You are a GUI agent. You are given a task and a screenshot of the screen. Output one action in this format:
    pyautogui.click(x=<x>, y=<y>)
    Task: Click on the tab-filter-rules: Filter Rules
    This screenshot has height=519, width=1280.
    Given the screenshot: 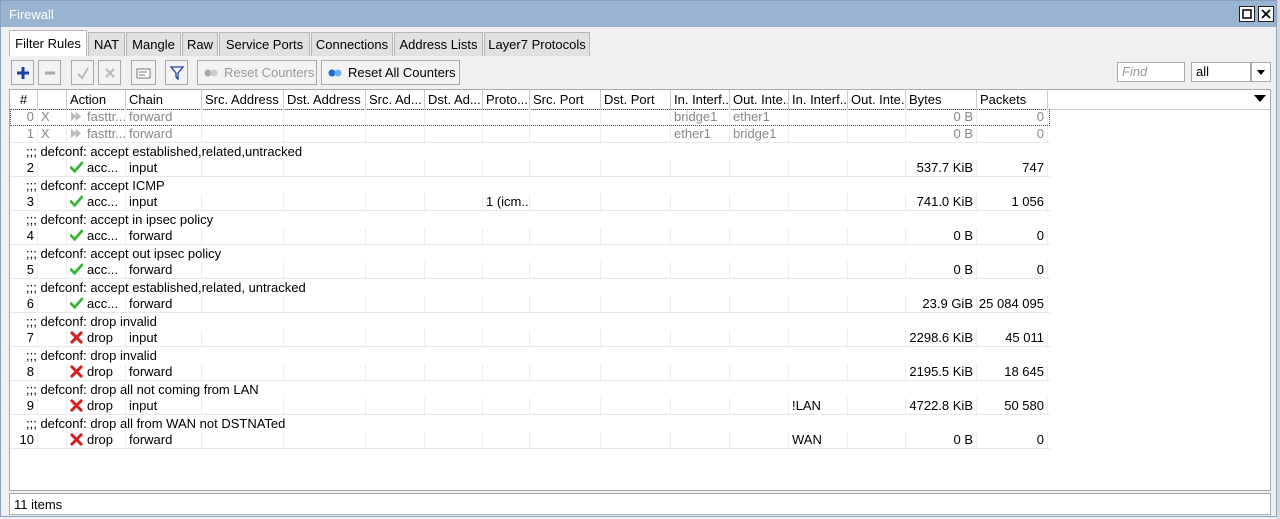 What is the action you would take?
    pyautogui.click(x=48, y=43)
    